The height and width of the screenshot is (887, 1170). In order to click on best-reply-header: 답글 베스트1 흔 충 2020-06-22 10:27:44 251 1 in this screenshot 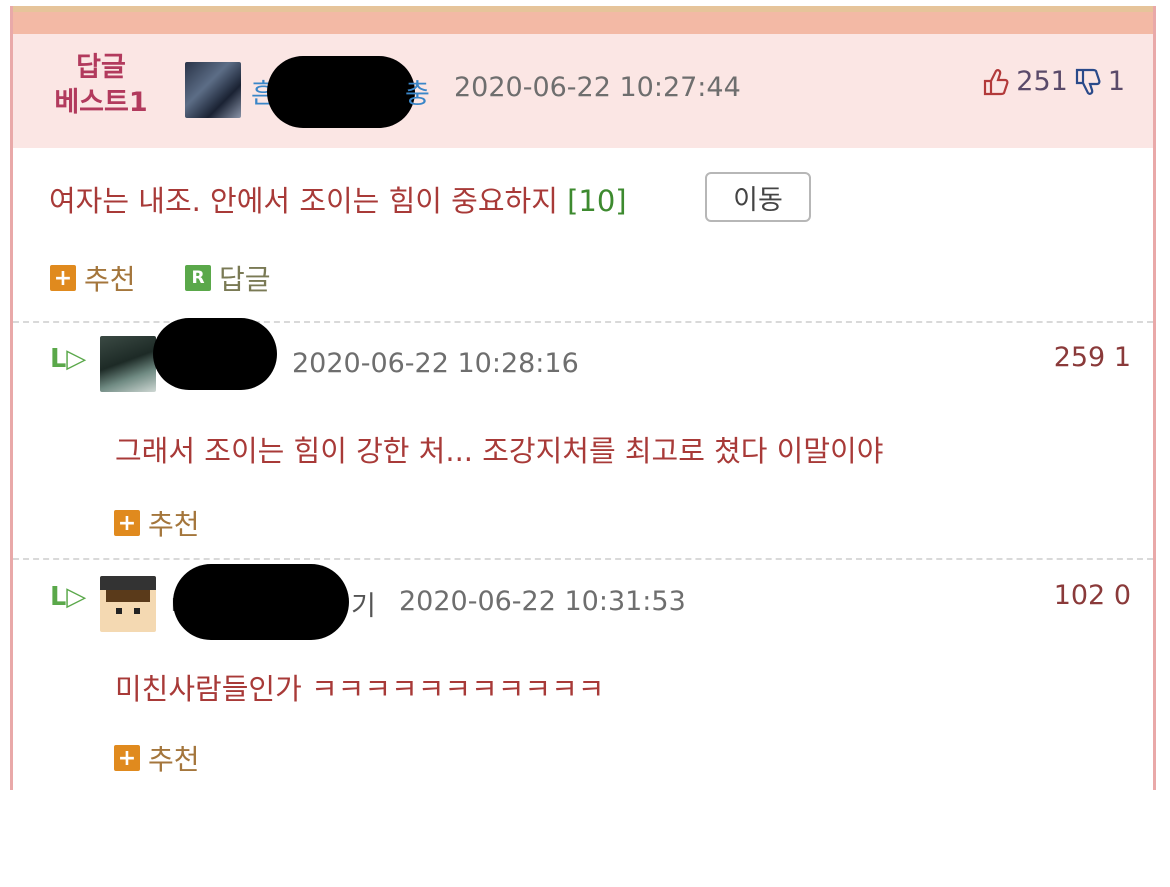, I will do `click(583, 91)`.